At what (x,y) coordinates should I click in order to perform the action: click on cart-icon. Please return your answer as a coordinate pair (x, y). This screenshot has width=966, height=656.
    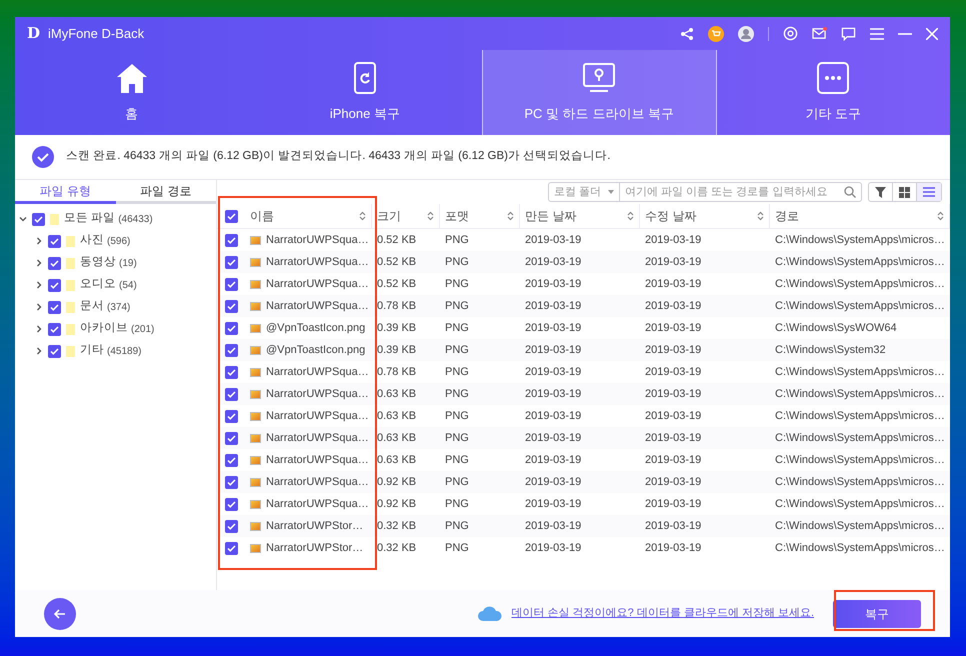
    Looking at the image, I should click on (716, 34).